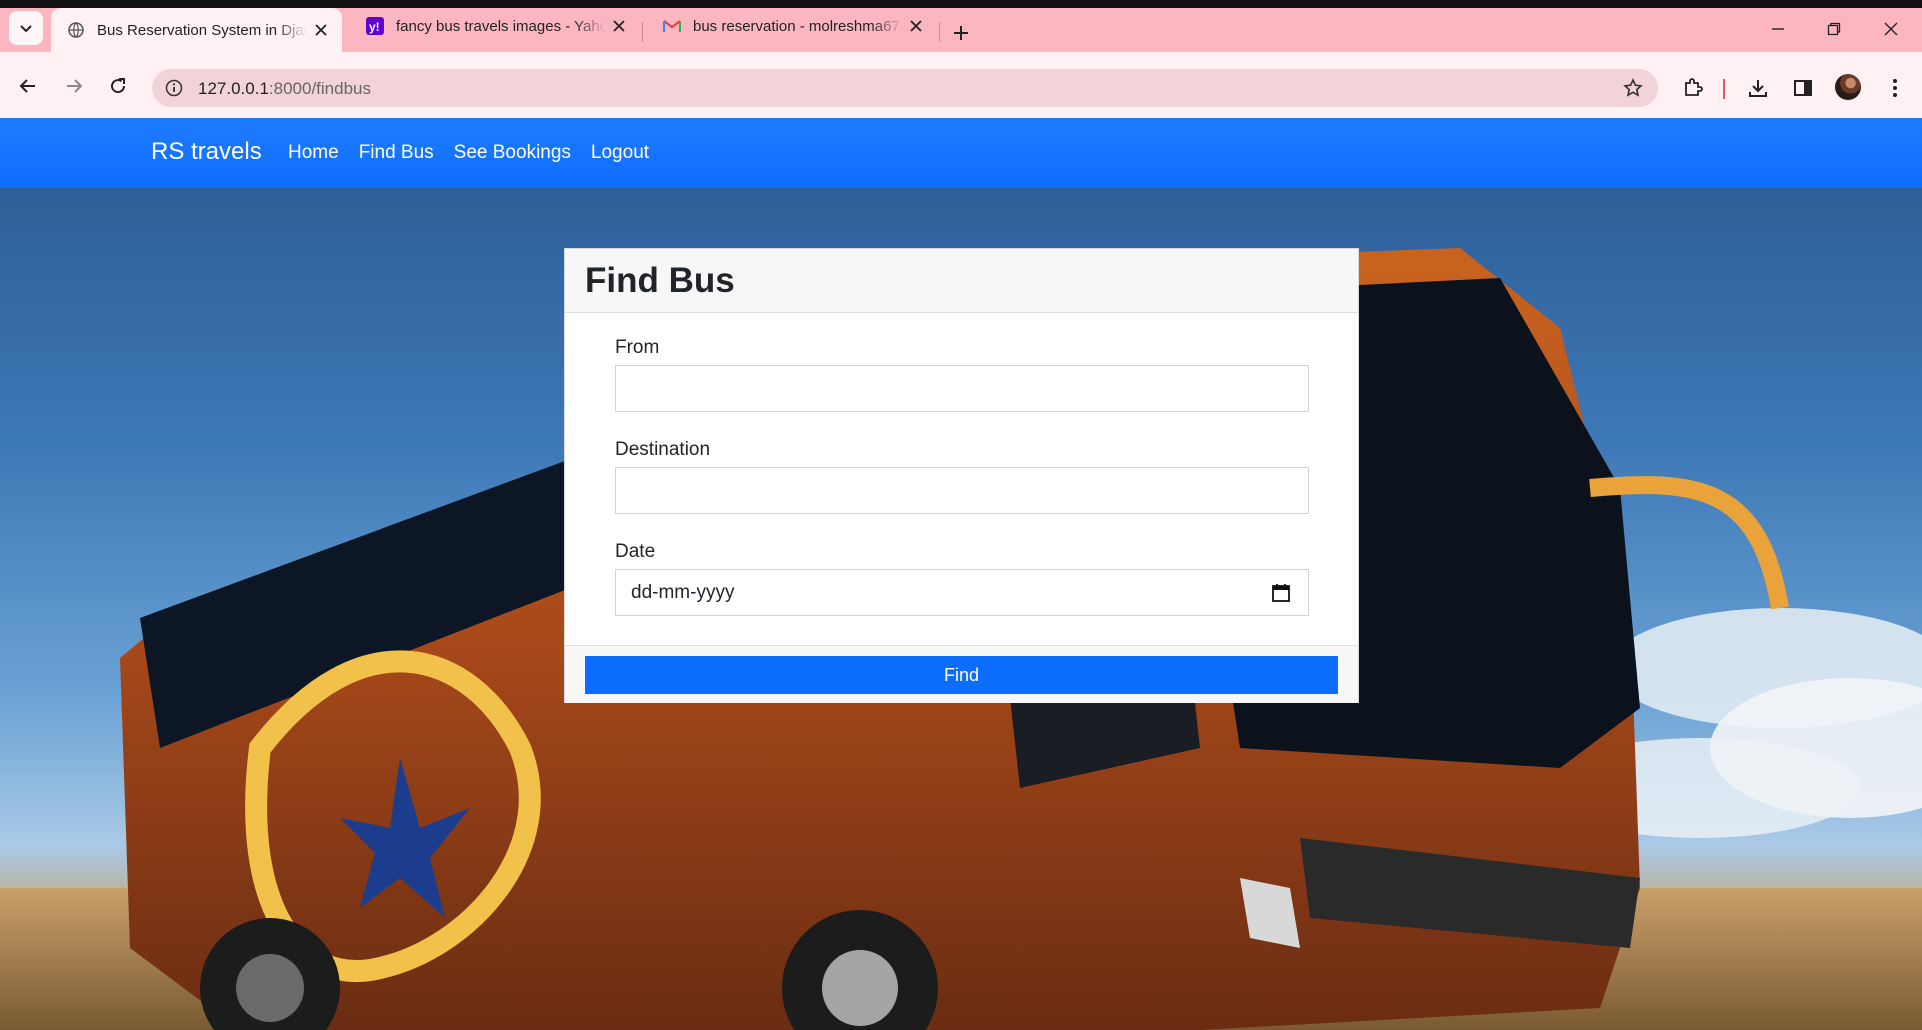 The height and width of the screenshot is (1030, 1922). What do you see at coordinates (663, 449) in the screenshot?
I see `destination-label: Destination` at bounding box center [663, 449].